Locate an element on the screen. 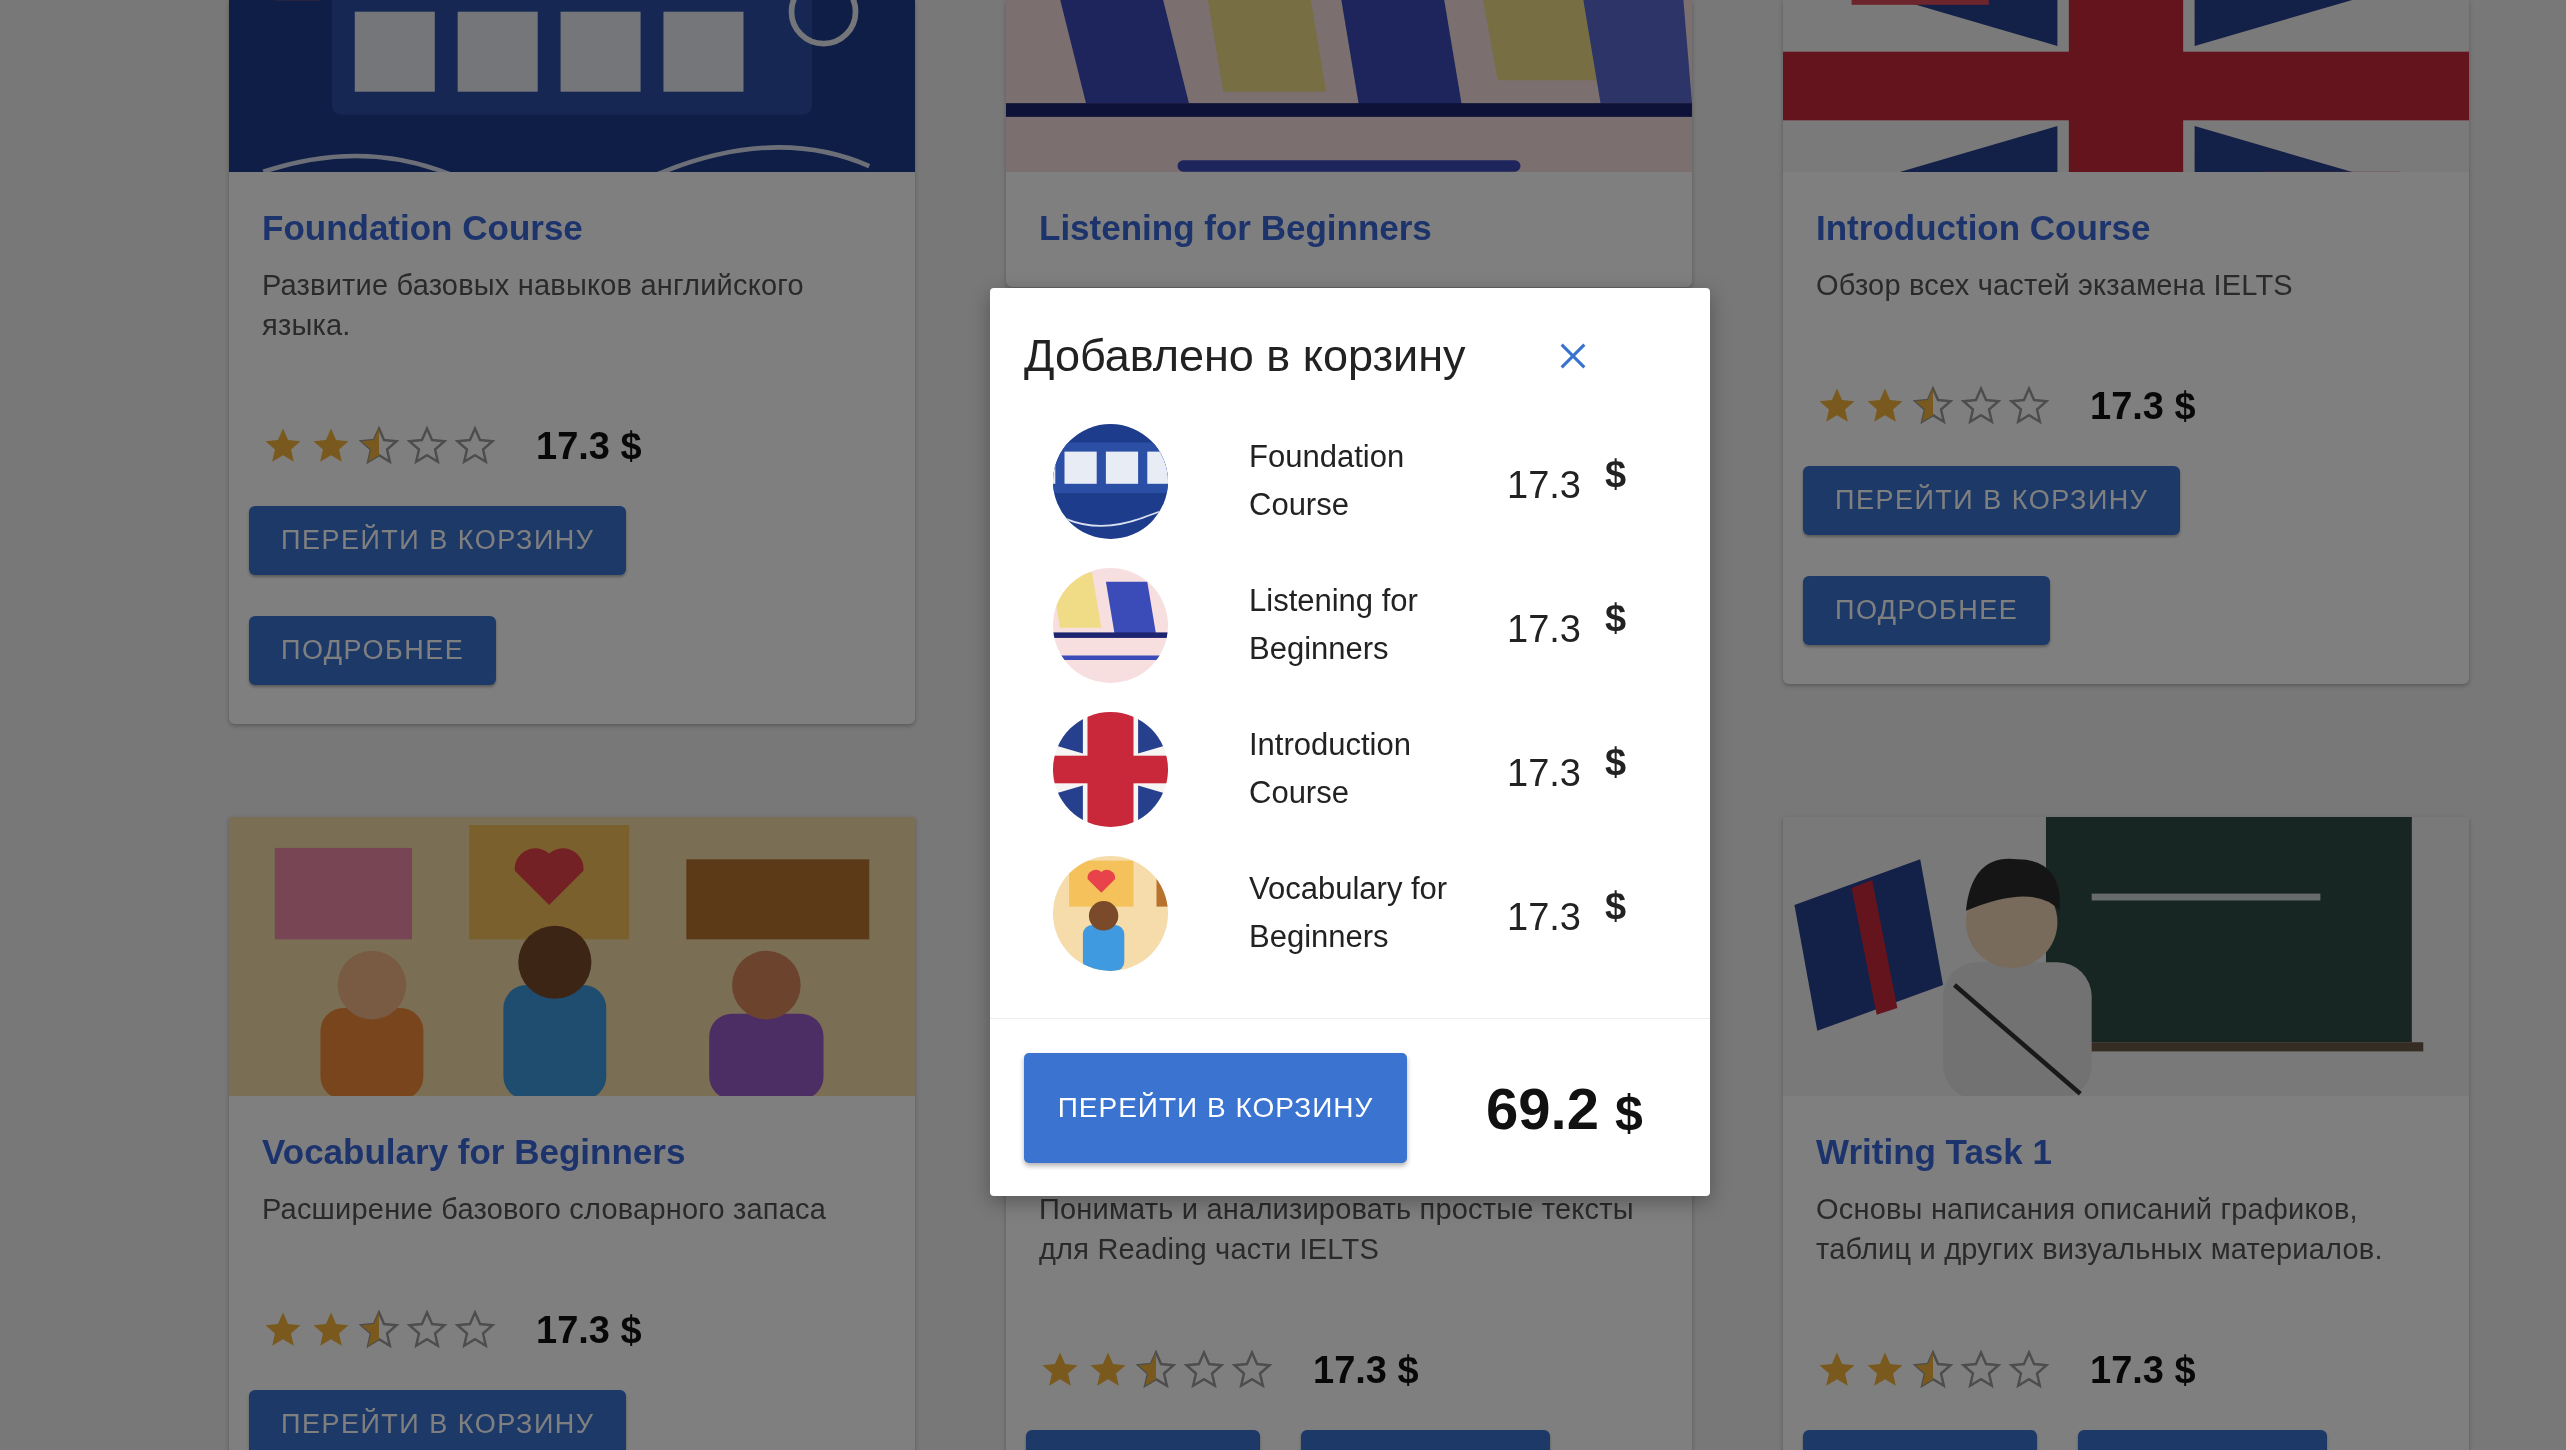  course-description: Расширение базового словарного запаса is located at coordinates (545, 1209).